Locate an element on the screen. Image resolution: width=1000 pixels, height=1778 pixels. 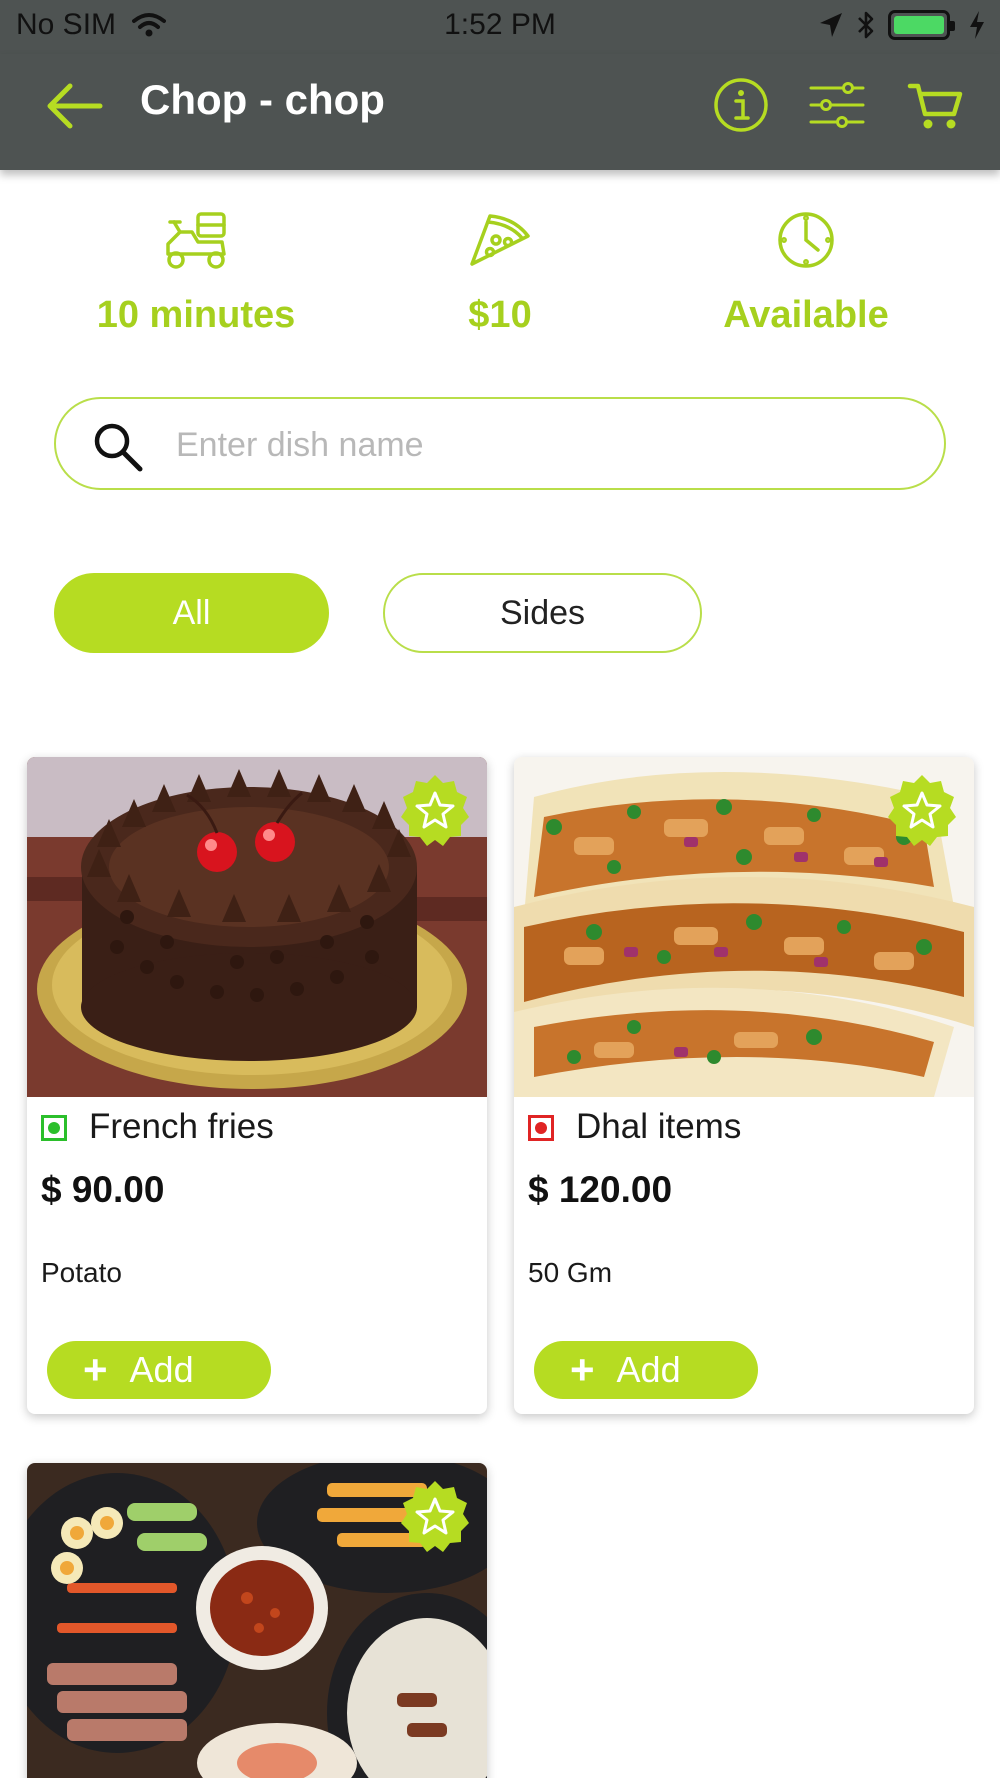
status-right is located at coordinates (902, 25).